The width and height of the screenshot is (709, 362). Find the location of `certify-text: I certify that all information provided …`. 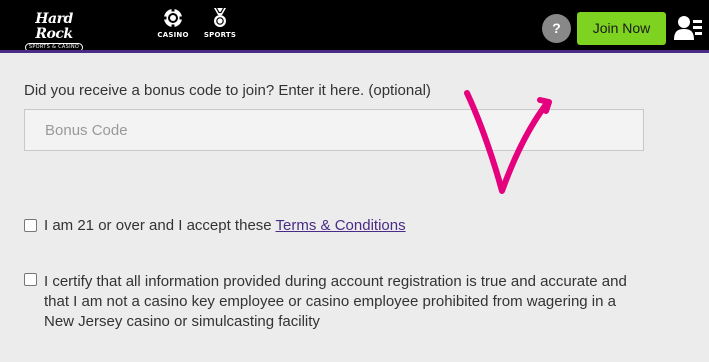

certify-text: I certify that all information provided … is located at coordinates (335, 301).